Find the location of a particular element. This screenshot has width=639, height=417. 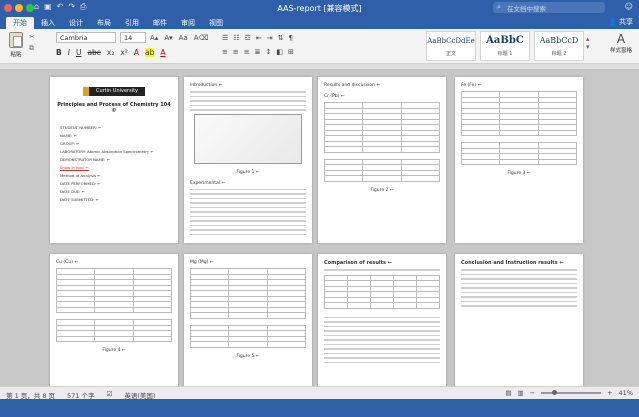

style-preview: AaBbC is located at coordinates (505, 40).